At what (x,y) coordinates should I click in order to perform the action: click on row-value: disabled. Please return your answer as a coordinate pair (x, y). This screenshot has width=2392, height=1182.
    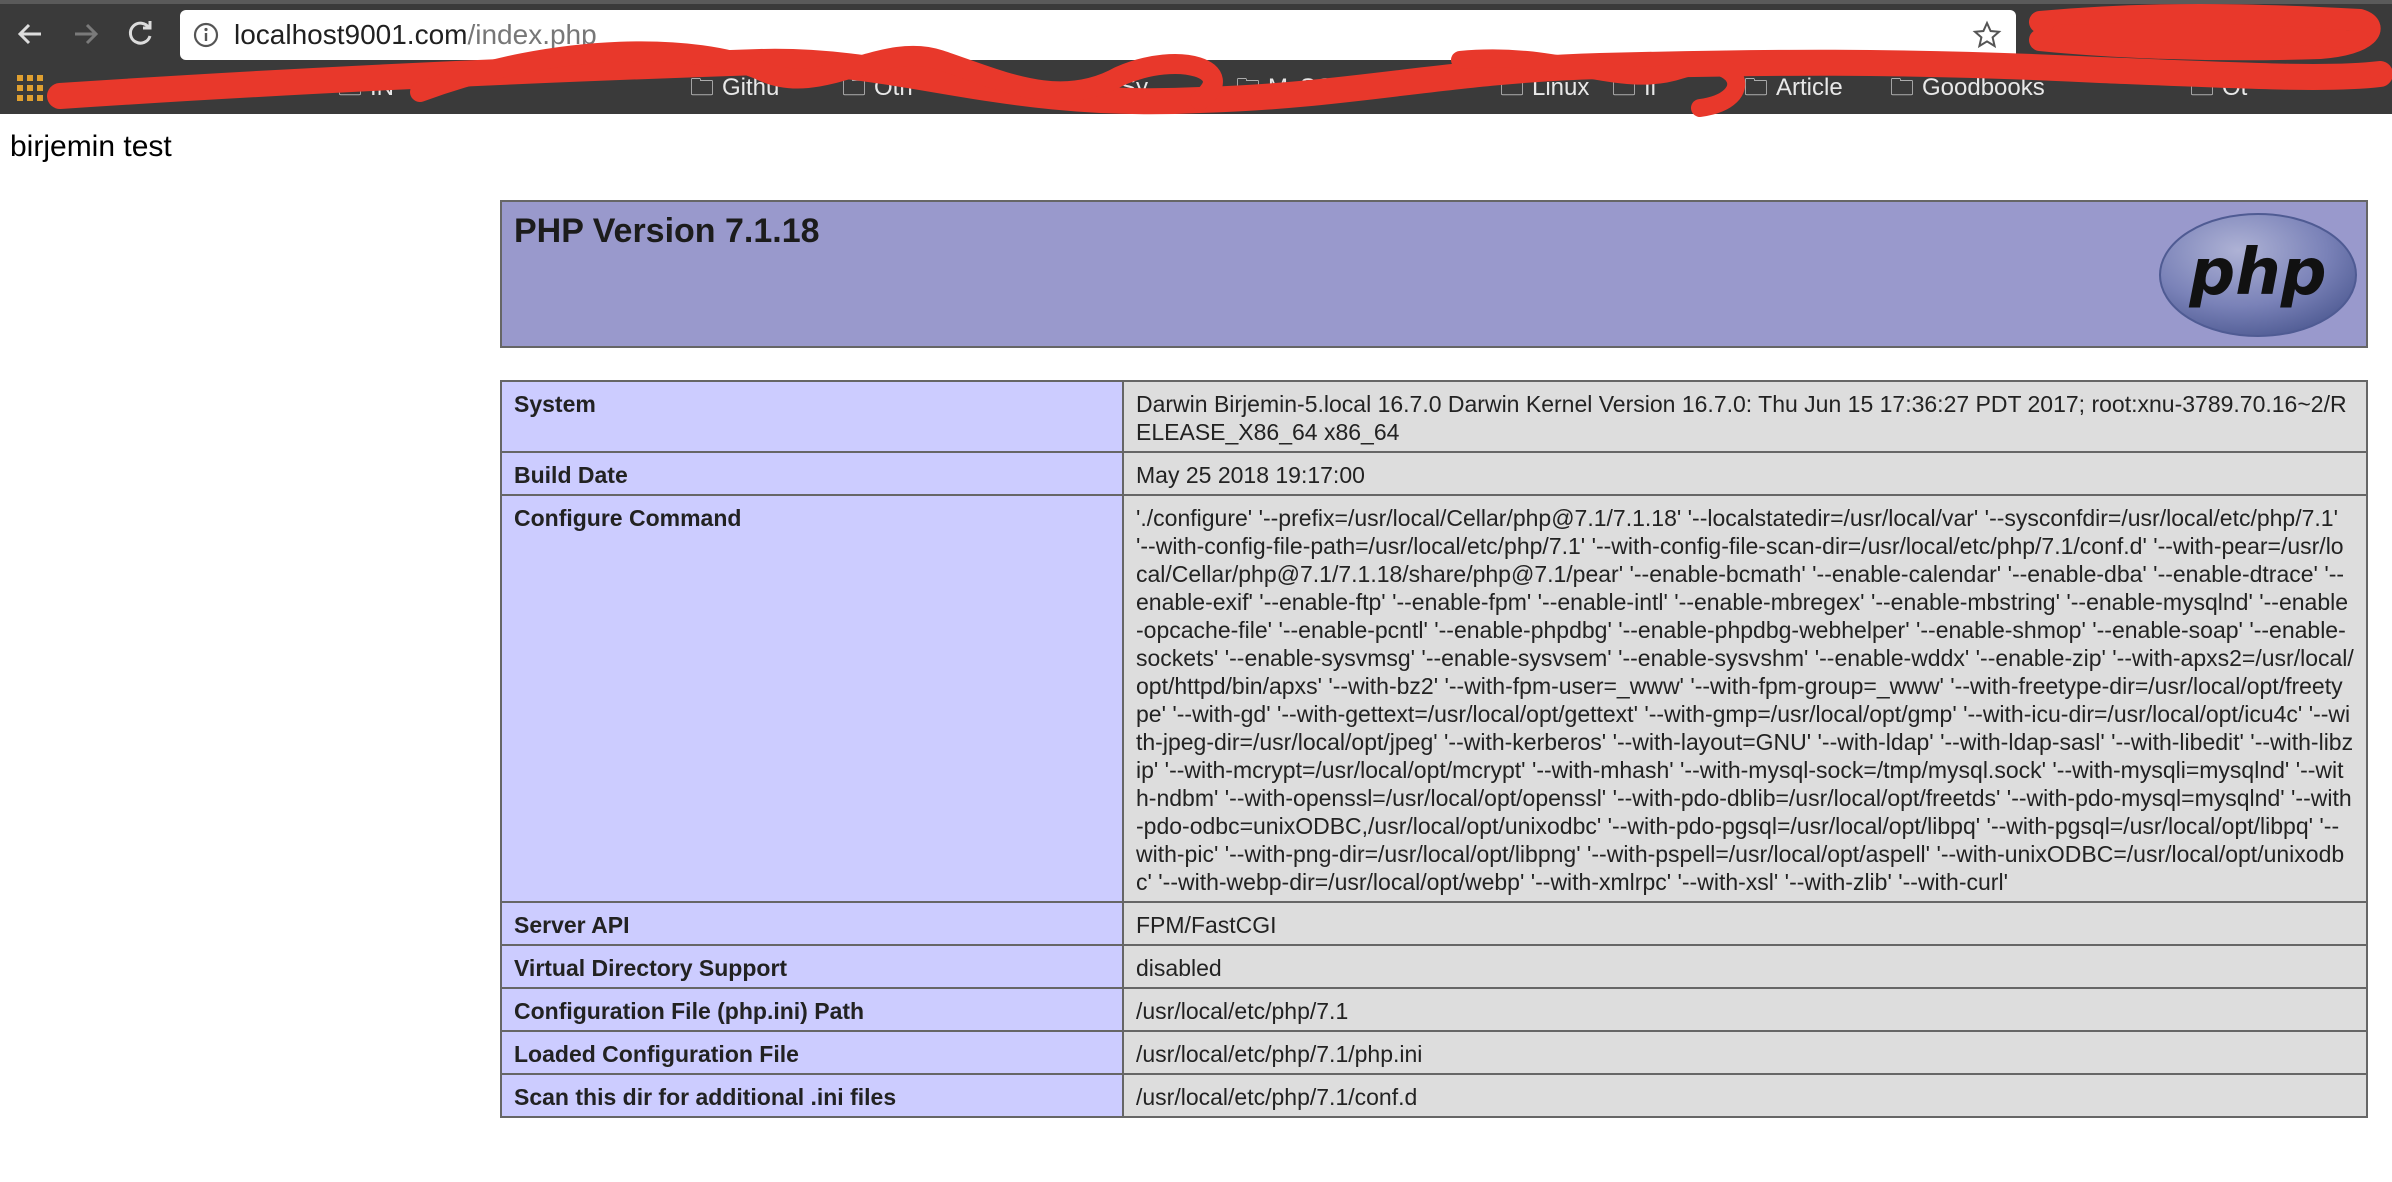
    Looking at the image, I should click on (1745, 966).